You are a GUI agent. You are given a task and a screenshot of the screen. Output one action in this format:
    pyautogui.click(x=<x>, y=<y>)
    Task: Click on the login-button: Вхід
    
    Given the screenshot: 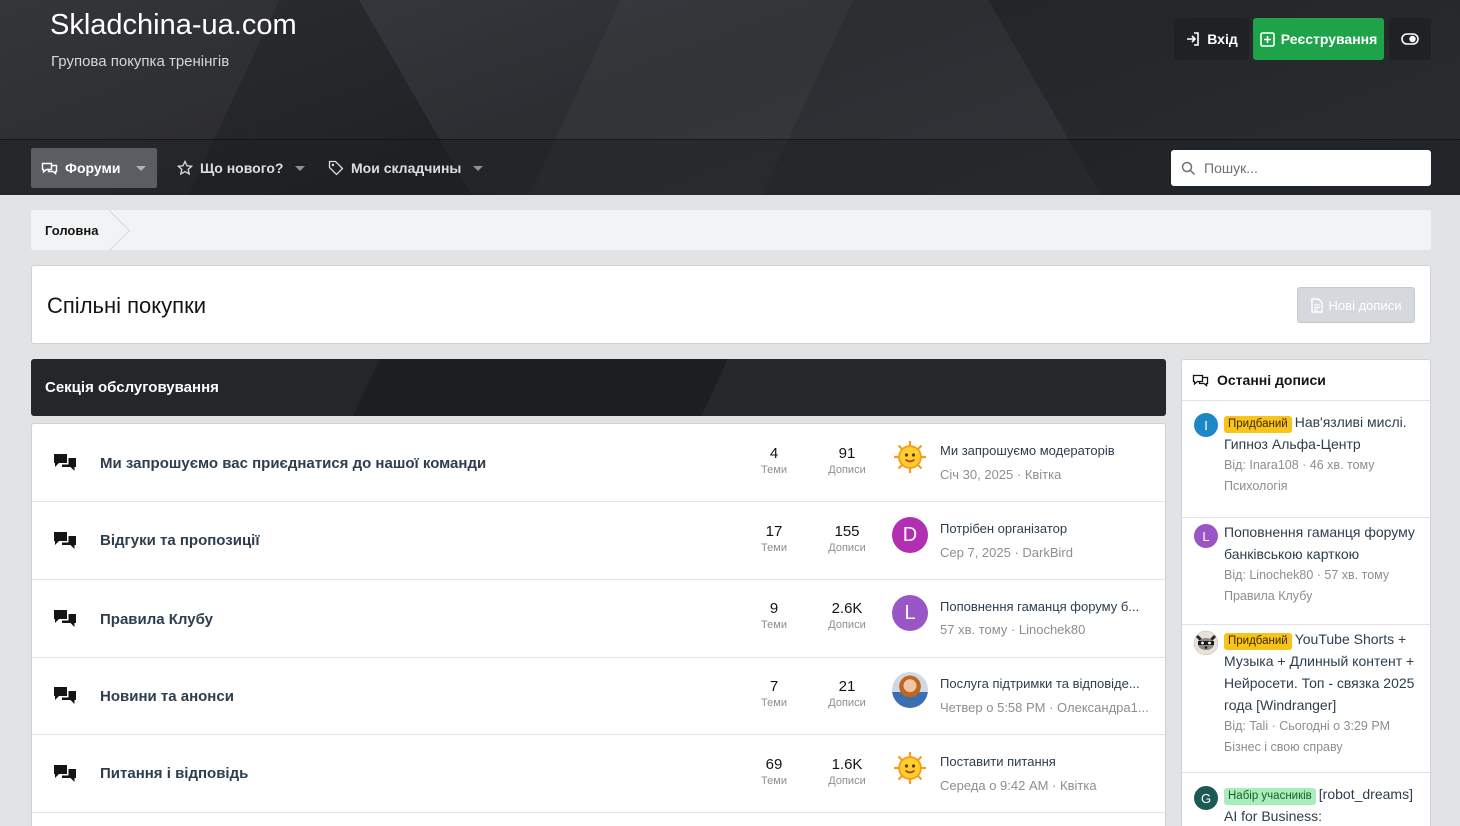 What is the action you would take?
    pyautogui.click(x=1211, y=39)
    